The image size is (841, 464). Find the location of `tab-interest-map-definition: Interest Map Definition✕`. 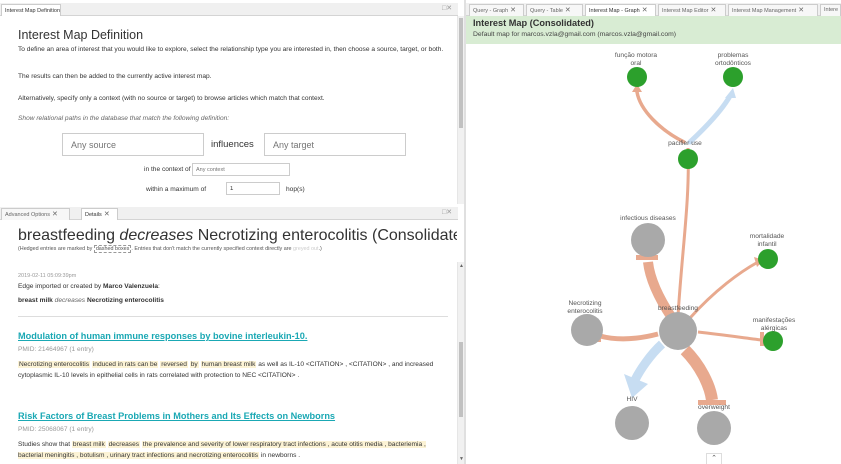

tab-interest-map-definition: Interest Map Definition✕ is located at coordinates (31, 10).